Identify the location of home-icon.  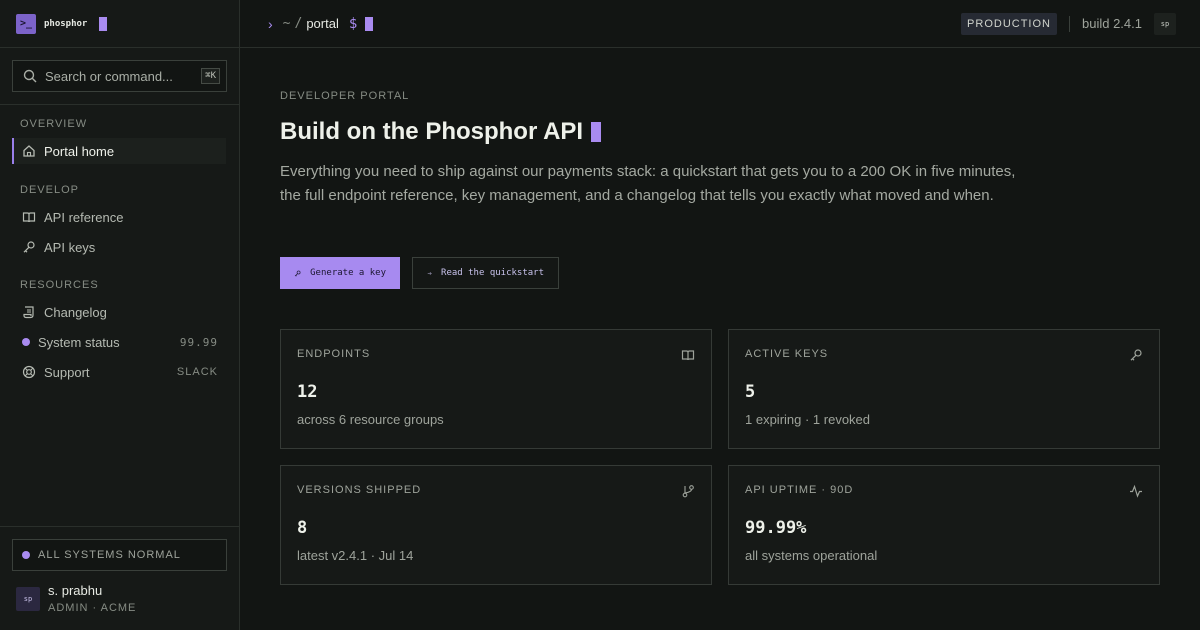
(29, 151).